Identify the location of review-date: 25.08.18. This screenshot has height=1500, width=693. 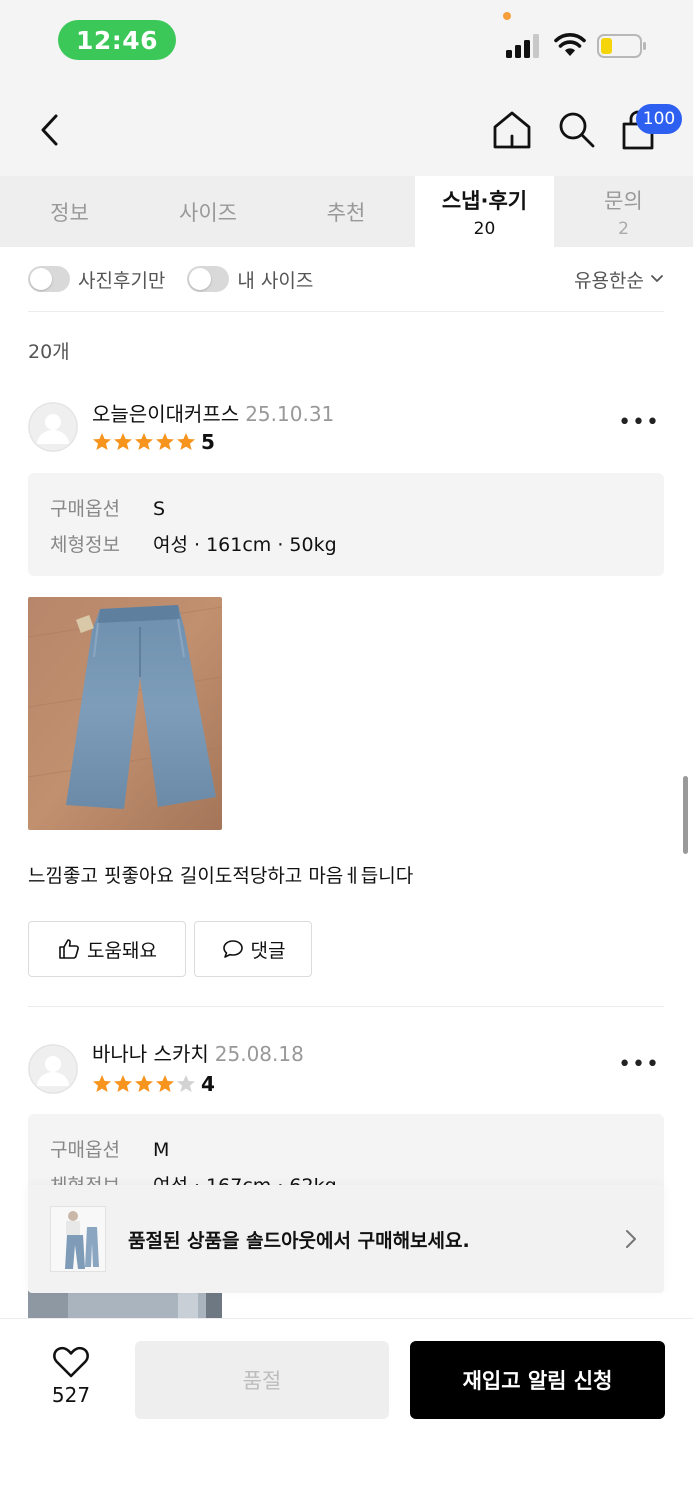
(259, 1054).